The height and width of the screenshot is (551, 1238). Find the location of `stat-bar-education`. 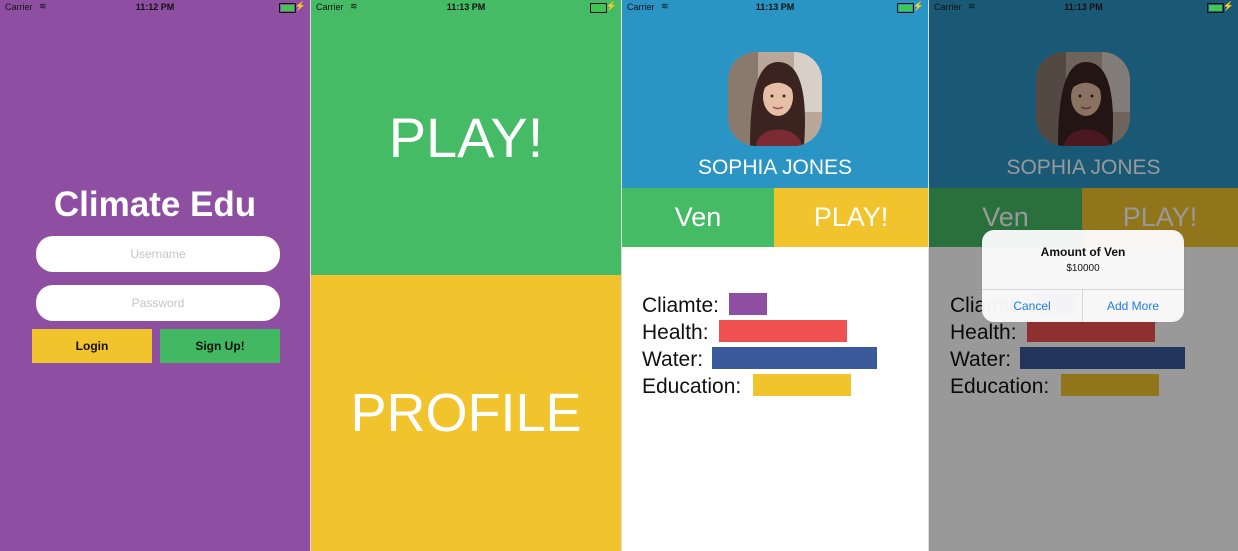

stat-bar-education is located at coordinates (802, 385).